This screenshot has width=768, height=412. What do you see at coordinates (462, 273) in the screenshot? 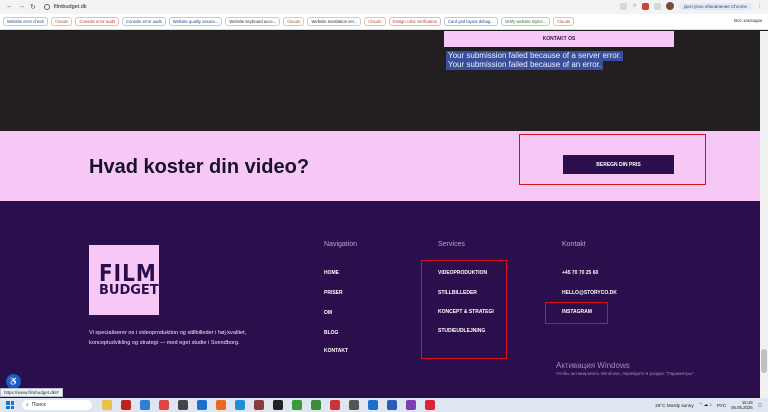
I see `footer-link-videoproduktion: VIDEOPRODUKTION` at bounding box center [462, 273].